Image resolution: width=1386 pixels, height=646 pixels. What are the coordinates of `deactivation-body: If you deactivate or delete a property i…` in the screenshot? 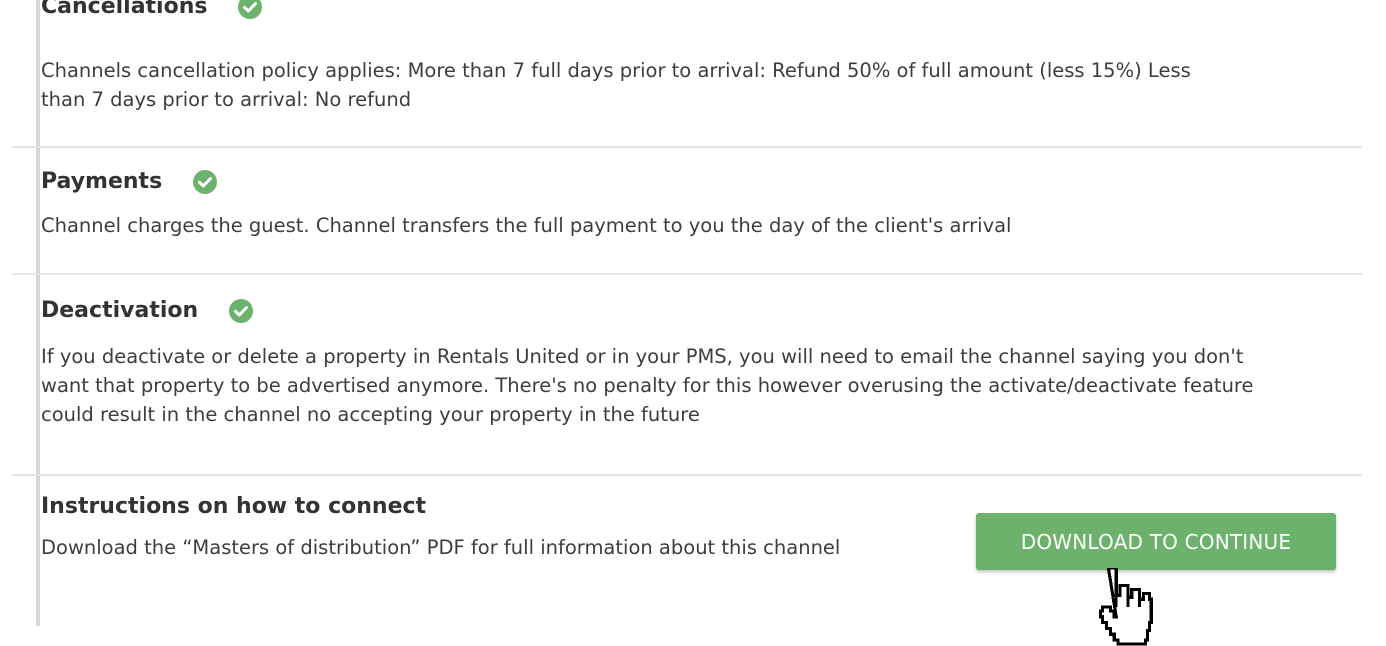 It's located at (647, 385).